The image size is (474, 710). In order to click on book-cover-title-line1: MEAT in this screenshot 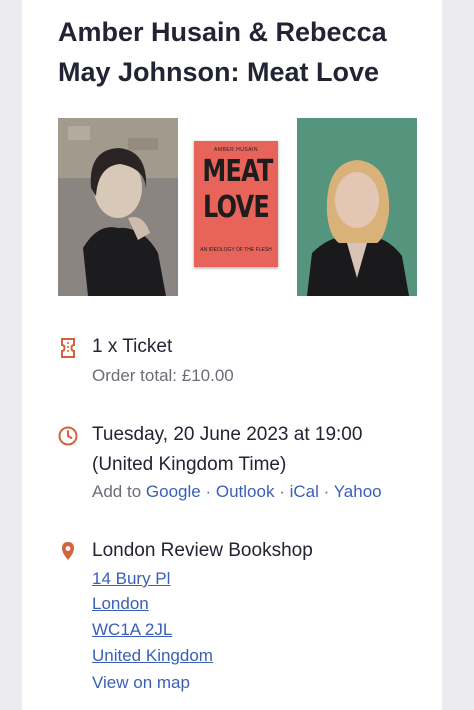, I will do `click(237, 171)`.